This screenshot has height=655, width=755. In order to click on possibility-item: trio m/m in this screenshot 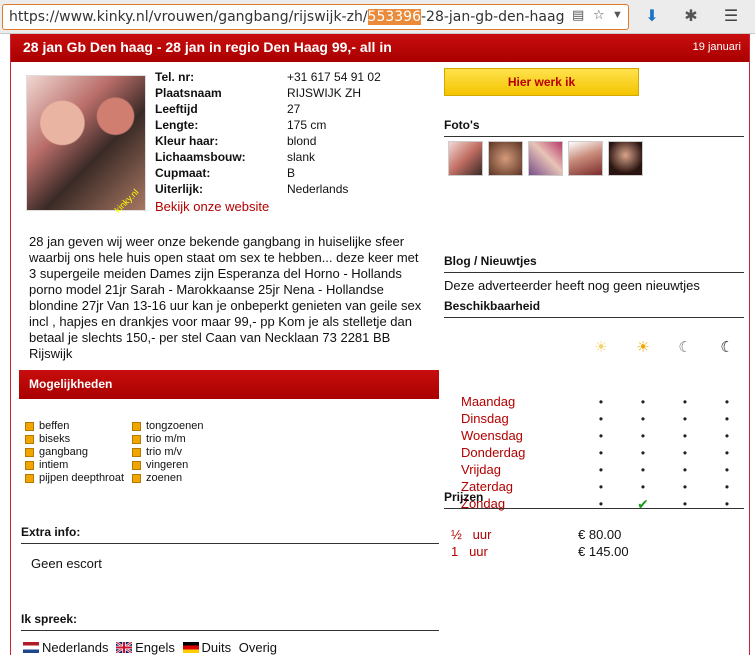, I will do `click(168, 439)`.